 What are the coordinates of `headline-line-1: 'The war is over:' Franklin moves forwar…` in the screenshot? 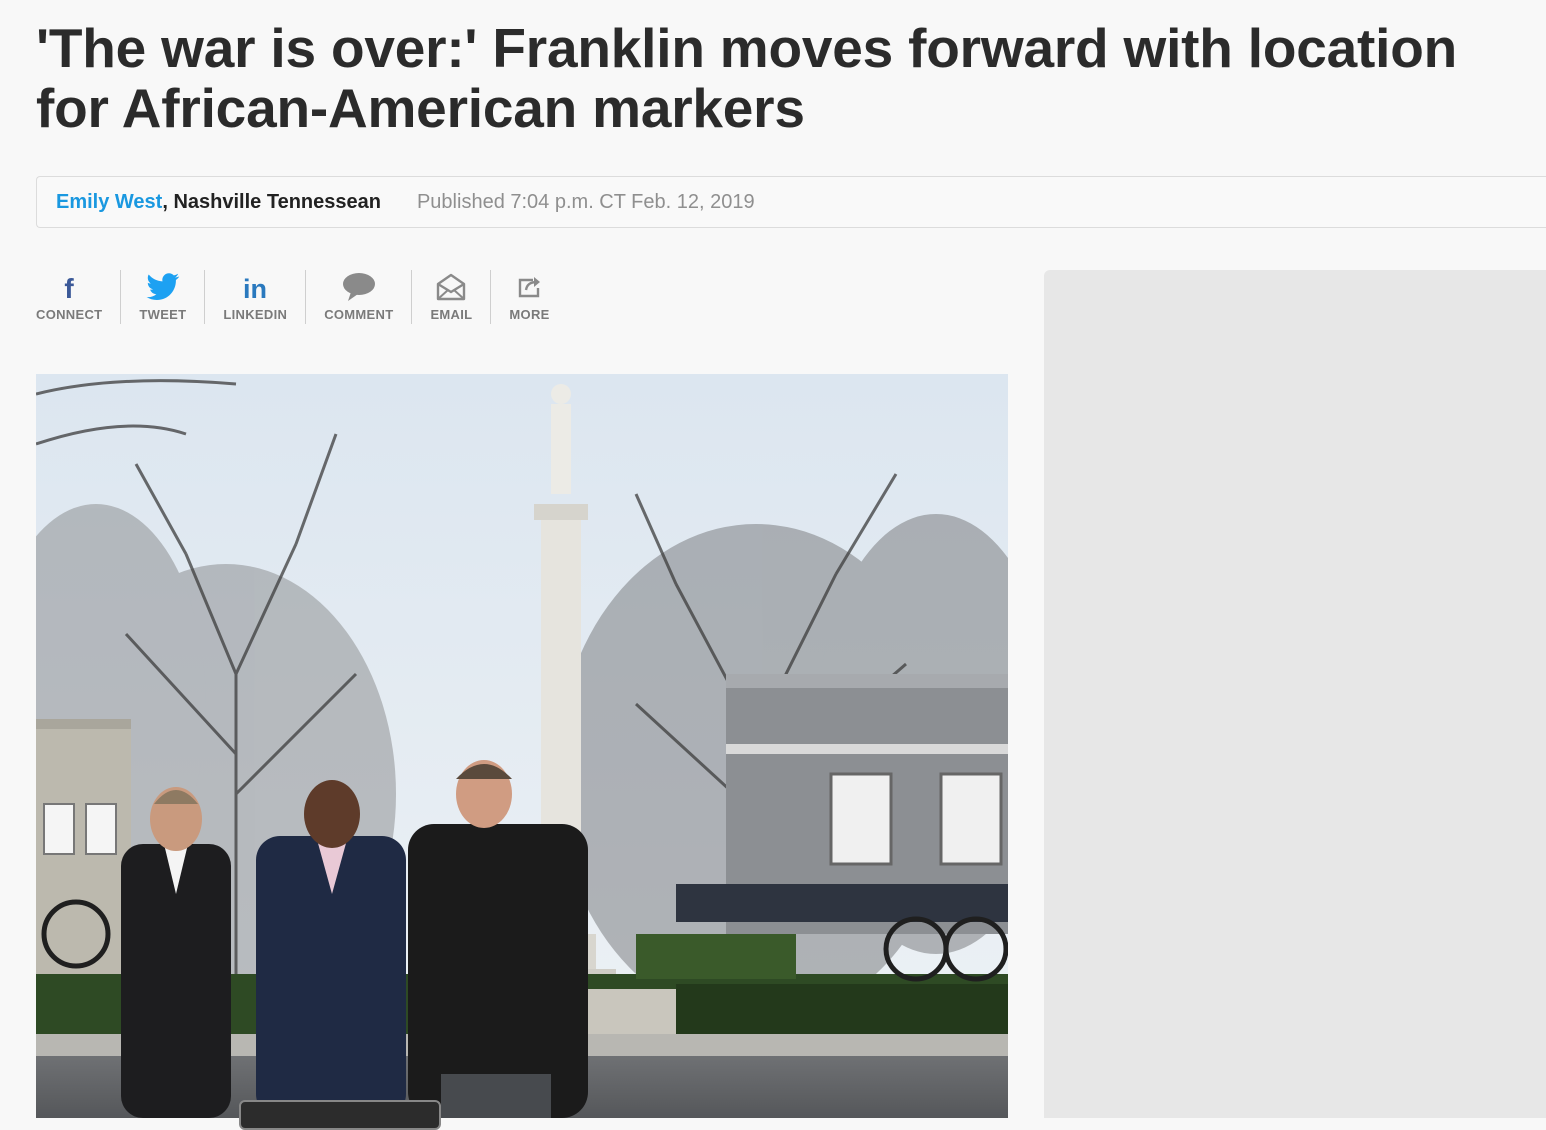 It's located at (747, 48).